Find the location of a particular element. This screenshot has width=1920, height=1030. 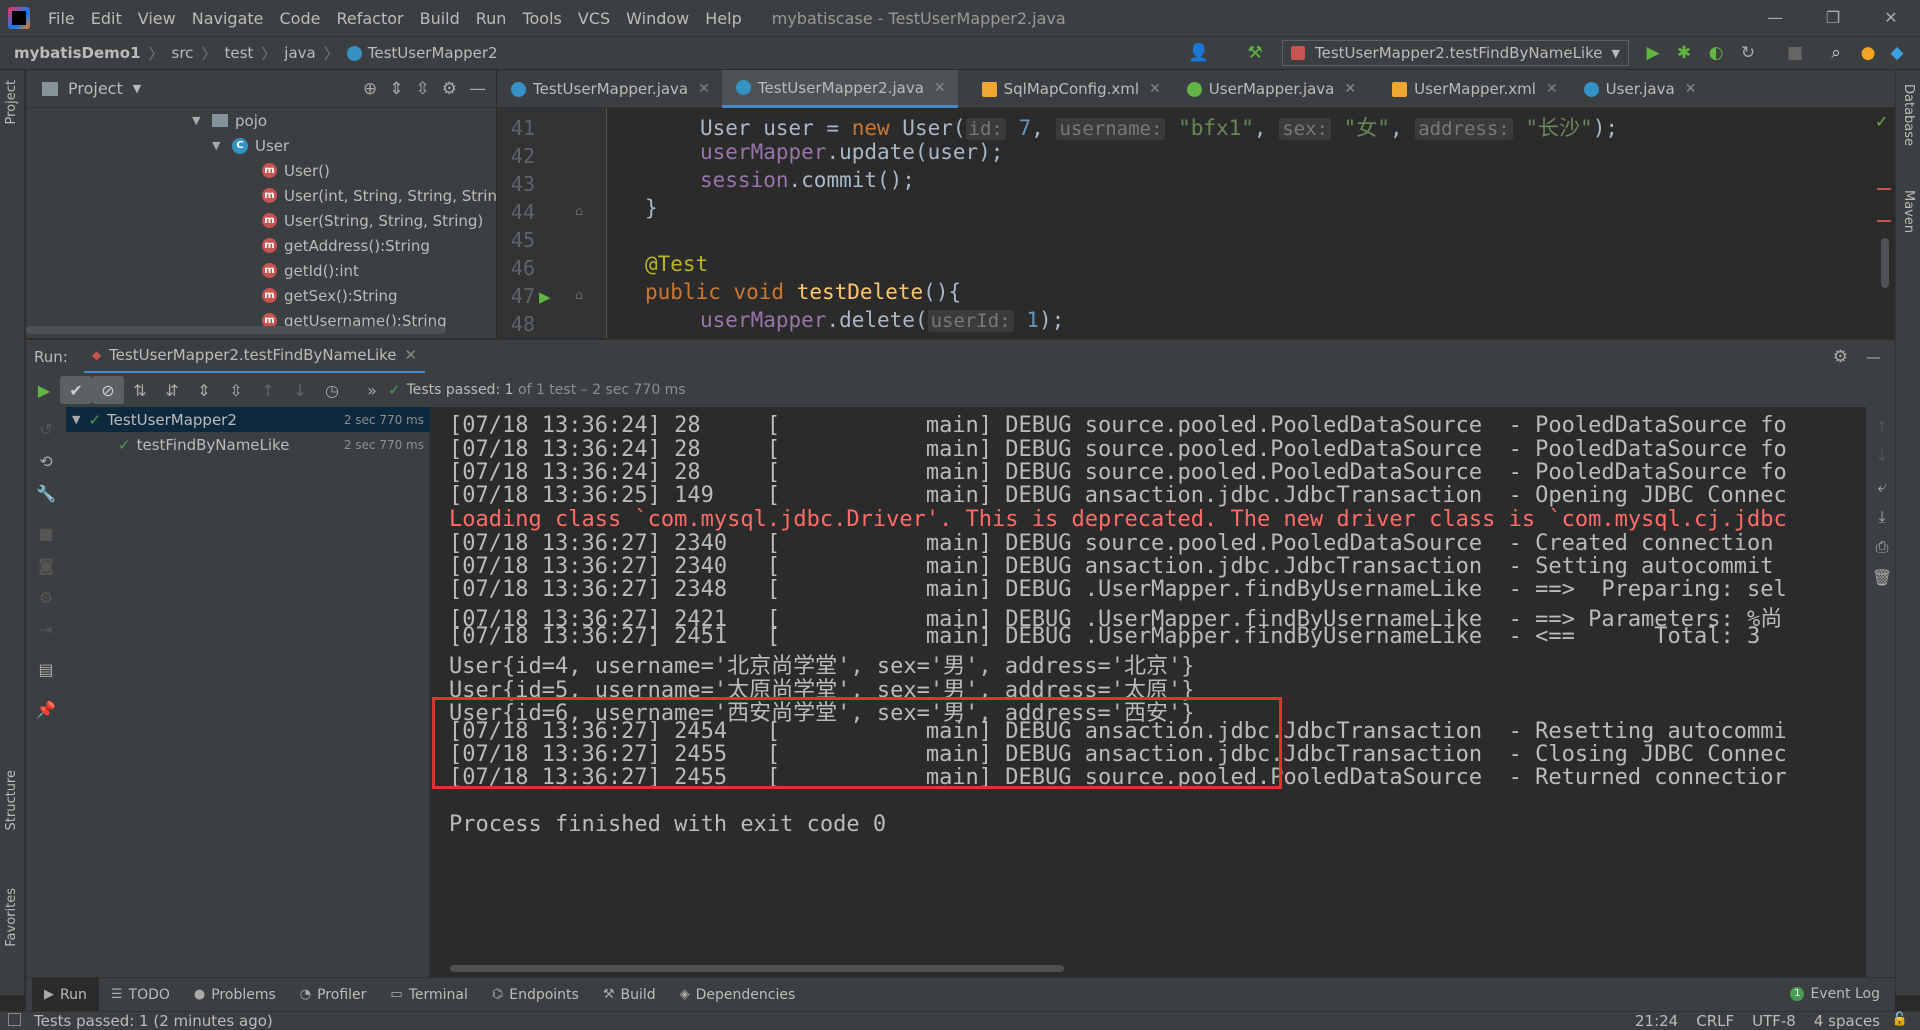

tab-sqlmapconfig-xml: SqlMapConfig.xml ✕ is located at coordinates (1065, 89).